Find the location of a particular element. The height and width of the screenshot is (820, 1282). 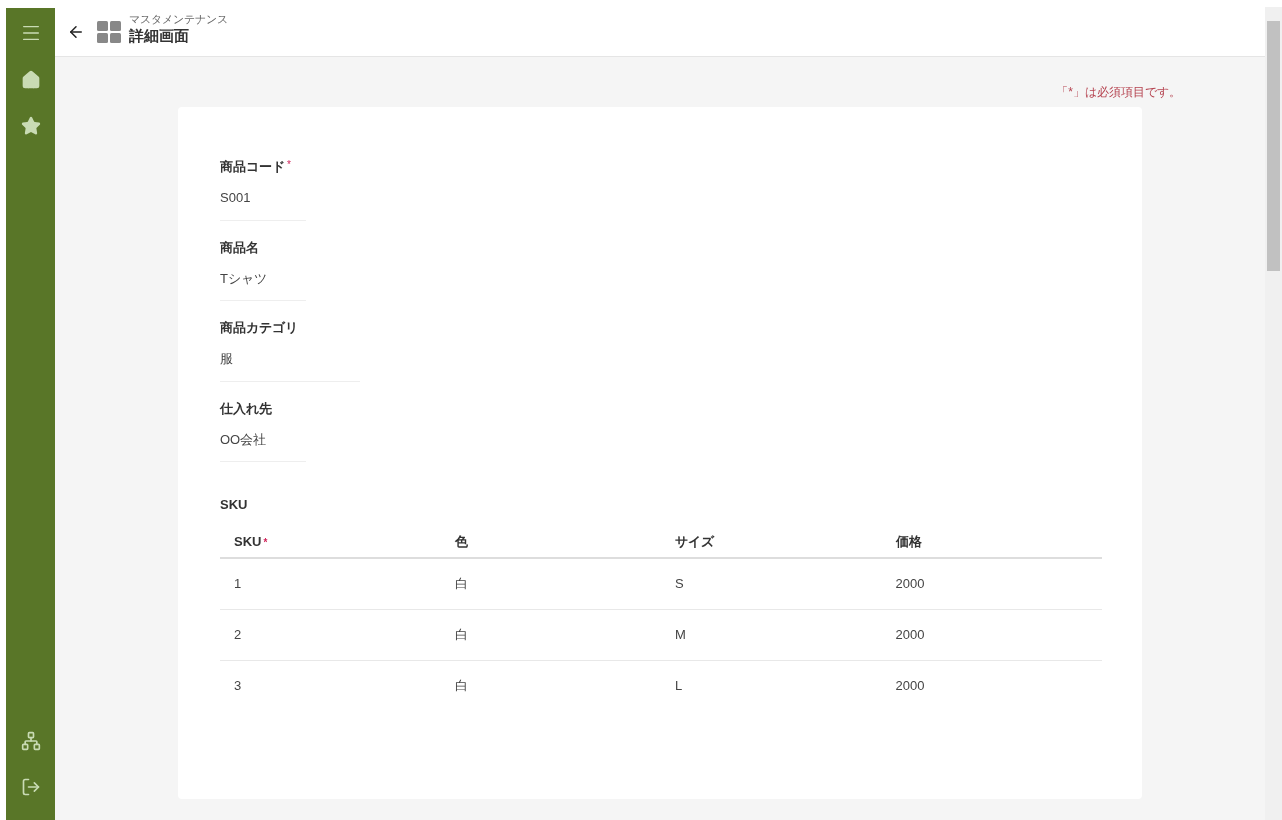

required-note: 「*」は必須項目です。 is located at coordinates (1118, 92).